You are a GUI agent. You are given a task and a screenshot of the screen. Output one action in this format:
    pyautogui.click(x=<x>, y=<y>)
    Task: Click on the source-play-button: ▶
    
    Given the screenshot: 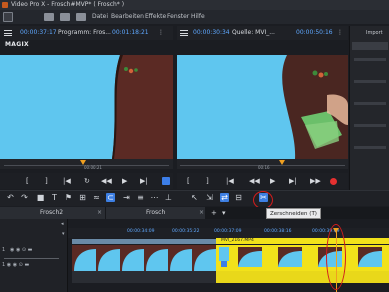 What is the action you would take?
    pyautogui.click(x=272, y=181)
    